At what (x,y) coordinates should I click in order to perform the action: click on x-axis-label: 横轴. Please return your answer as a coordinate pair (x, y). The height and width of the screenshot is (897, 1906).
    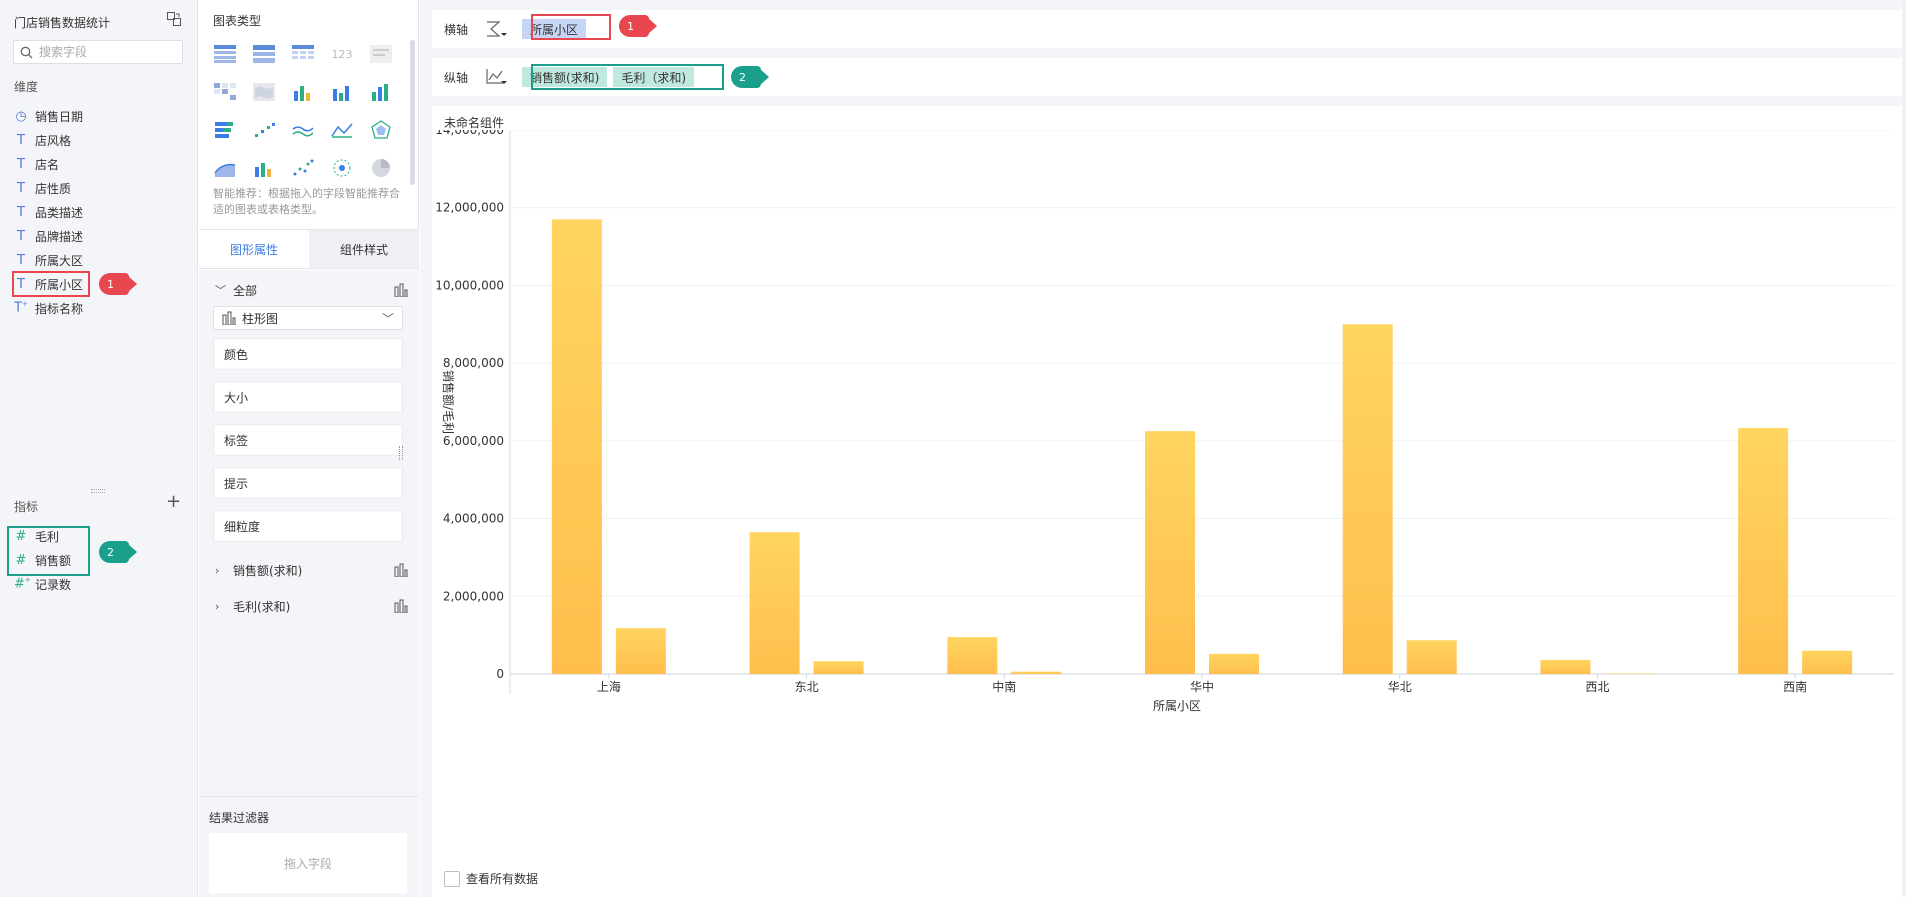
    Looking at the image, I should click on (456, 29).